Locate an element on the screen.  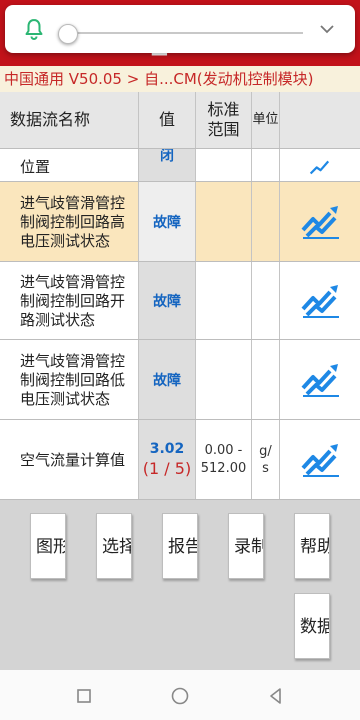
chevron-down-icon is located at coordinates (327, 29).